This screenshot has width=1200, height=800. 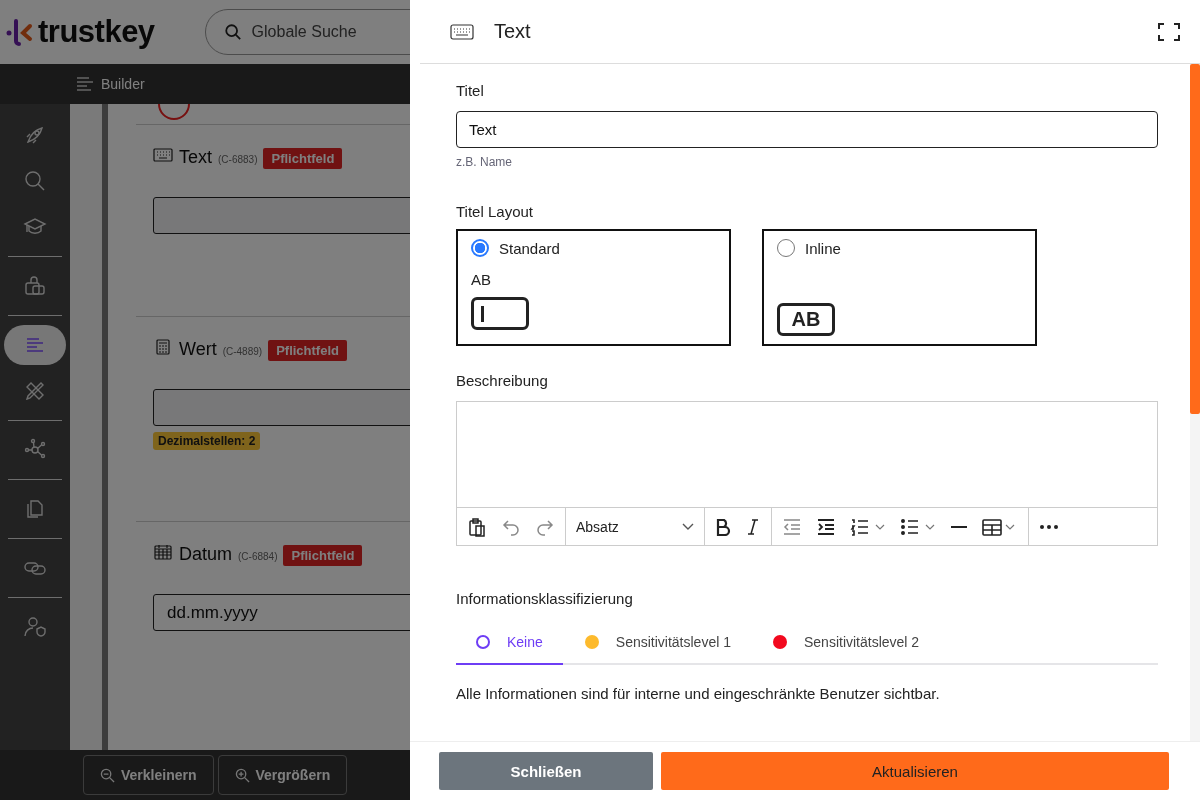 What do you see at coordinates (96, 32) in the screenshot?
I see `brand-name: trustkey` at bounding box center [96, 32].